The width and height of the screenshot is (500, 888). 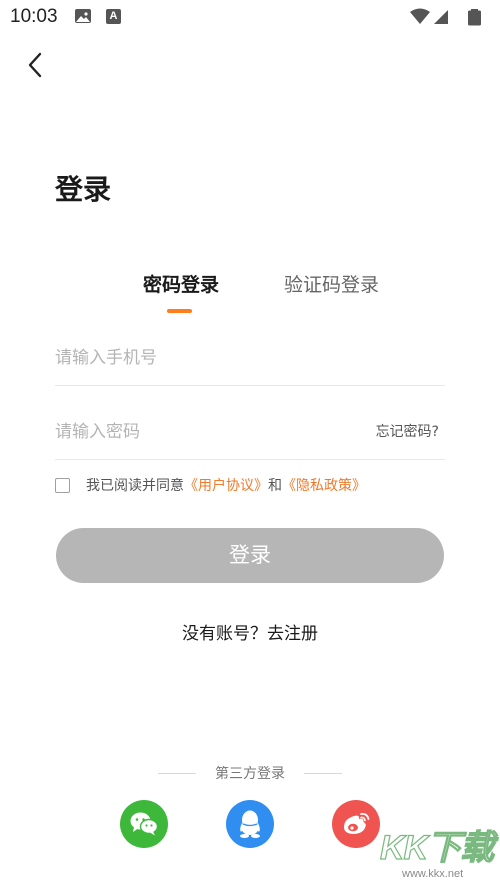 I want to click on wechat-login-button, so click(x=144, y=824).